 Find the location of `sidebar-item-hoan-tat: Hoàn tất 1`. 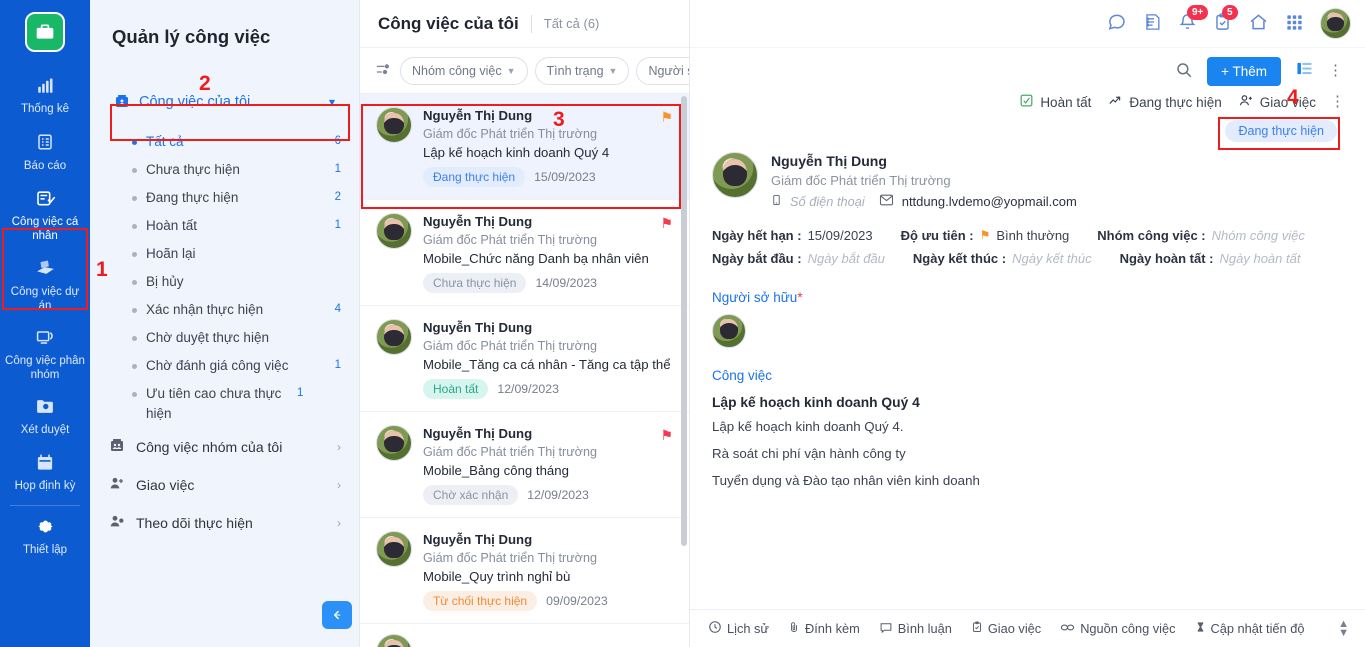

sidebar-item-hoan-tat: Hoàn tất 1 is located at coordinates (224, 226).